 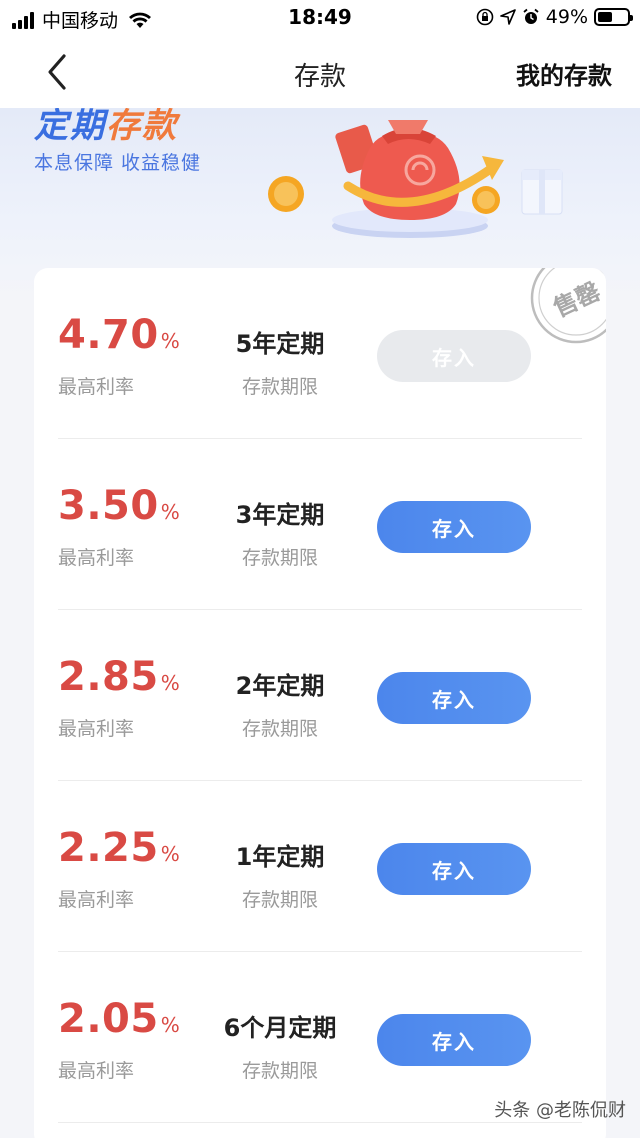 I want to click on rate-value: 2.85%, so click(x=119, y=677).